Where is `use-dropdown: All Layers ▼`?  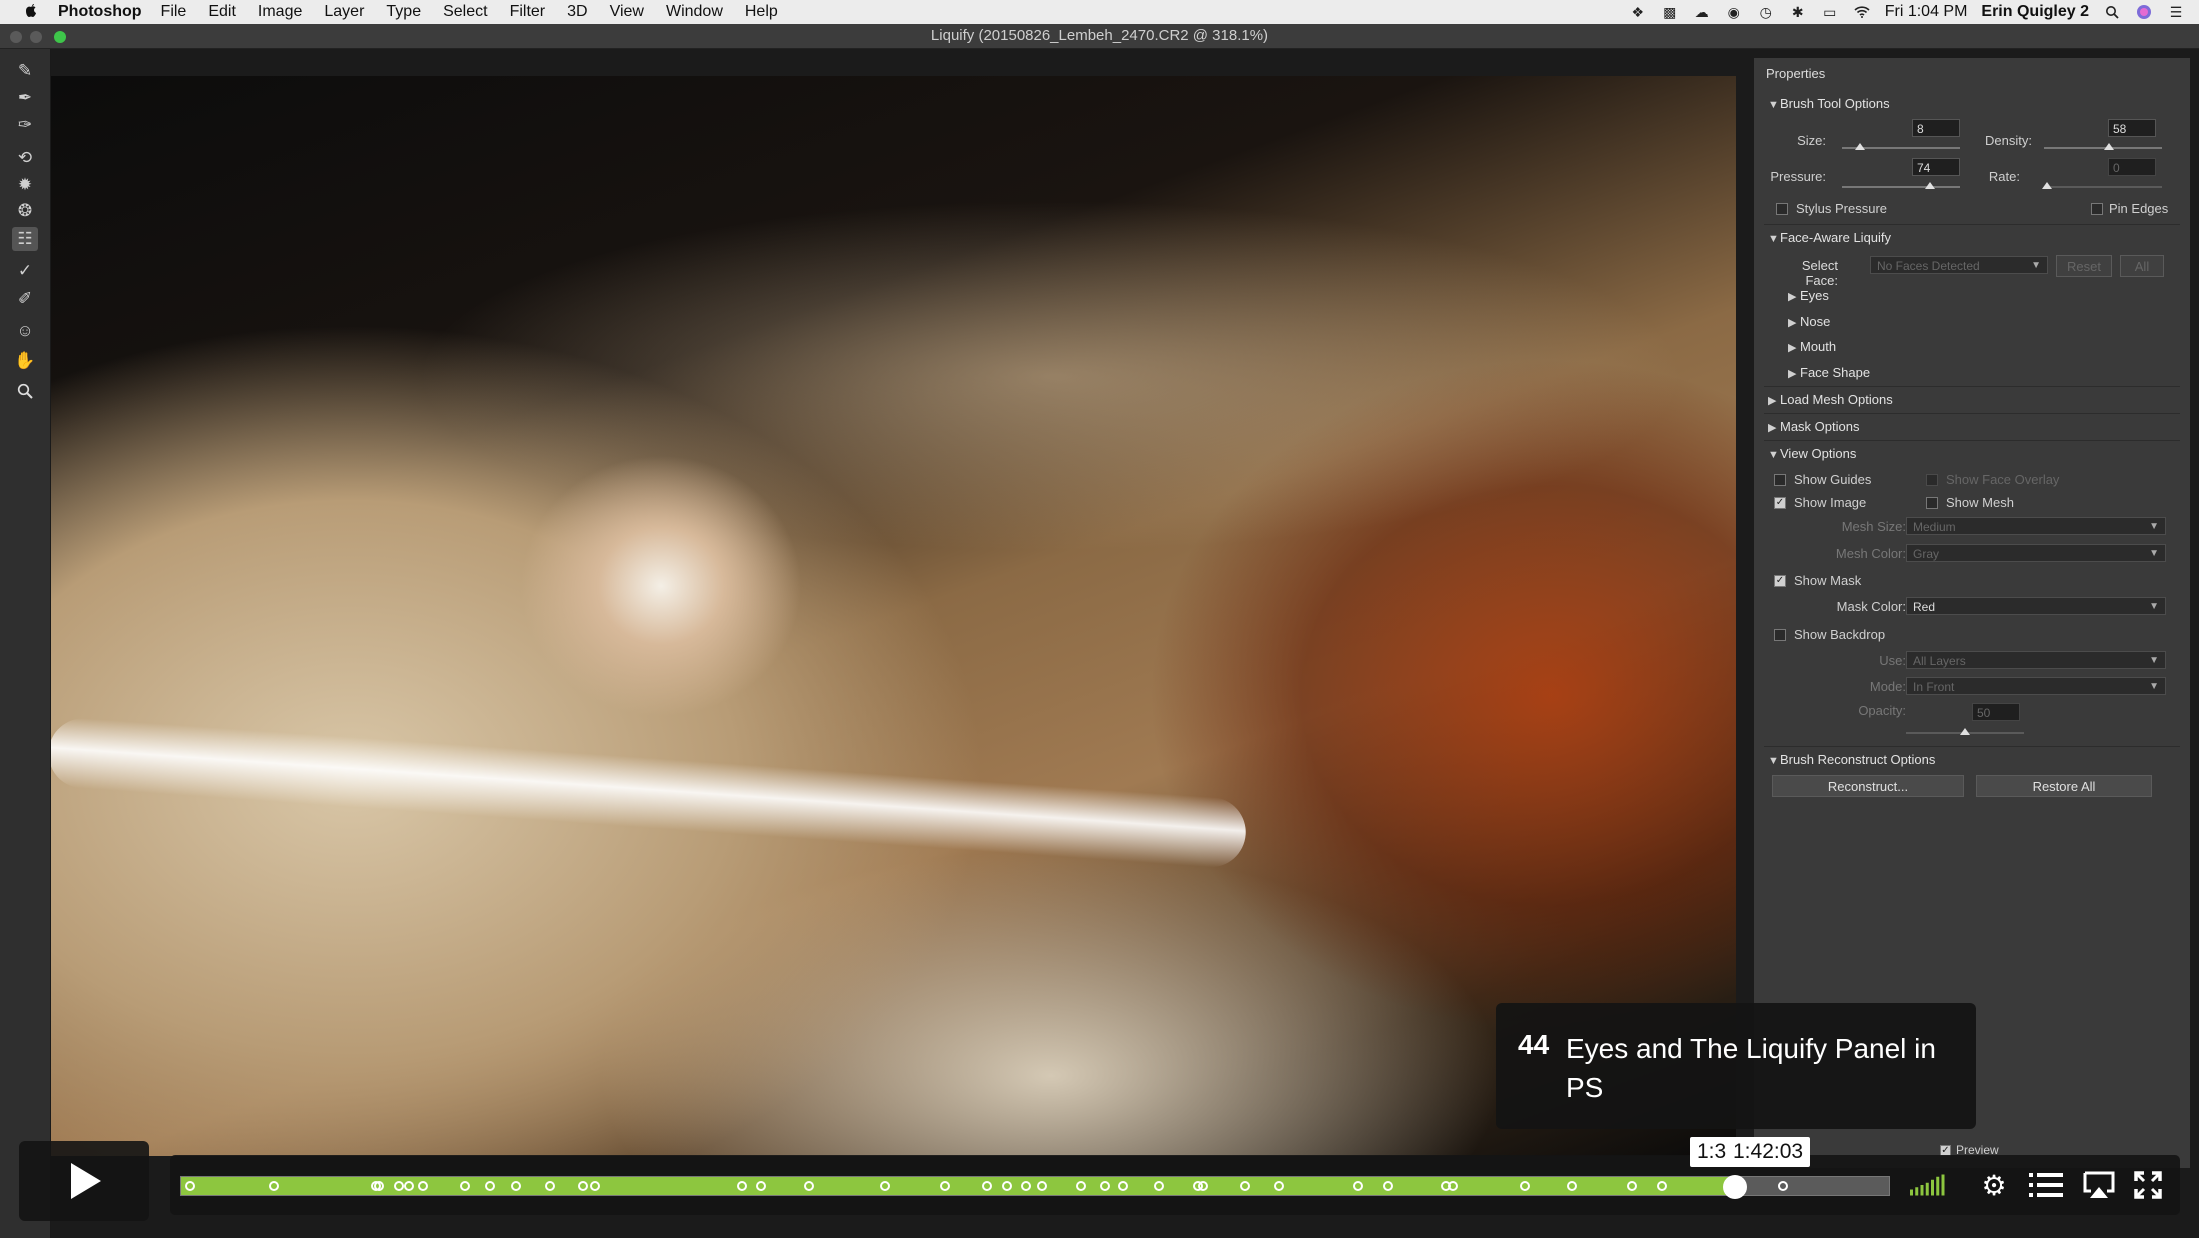
use-dropdown: All Layers ▼ is located at coordinates (2036, 660).